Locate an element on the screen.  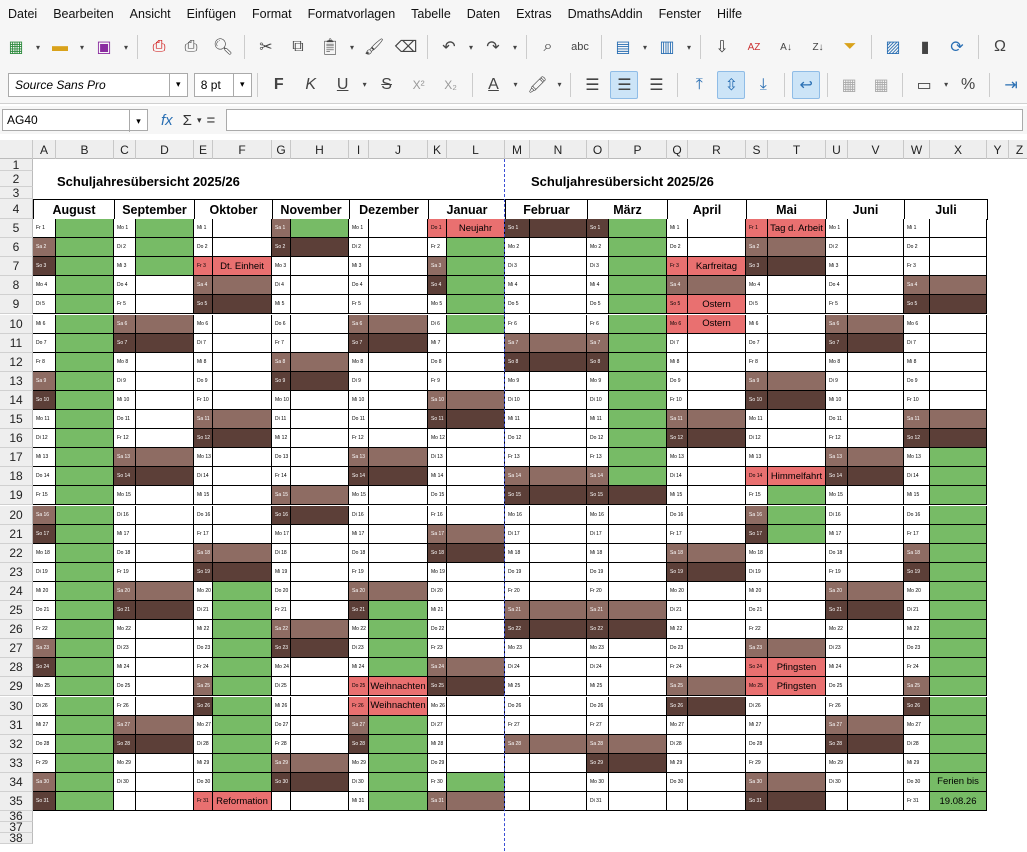
day-cell: Mi 26 is located at coordinates (281, 706).